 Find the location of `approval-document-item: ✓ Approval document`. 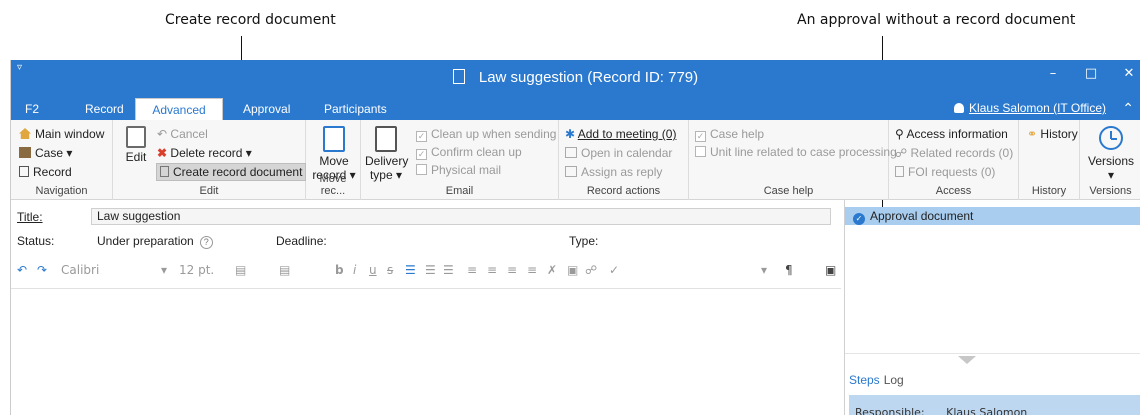

approval-document-item: ✓ Approval document is located at coordinates (992, 216).